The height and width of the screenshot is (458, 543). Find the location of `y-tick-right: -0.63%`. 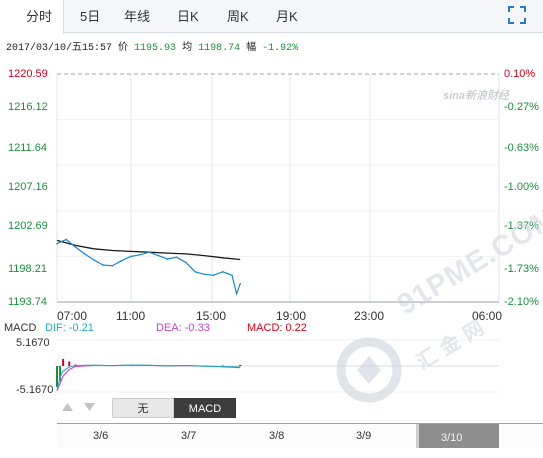

y-tick-right: -0.63% is located at coordinates (521, 148).